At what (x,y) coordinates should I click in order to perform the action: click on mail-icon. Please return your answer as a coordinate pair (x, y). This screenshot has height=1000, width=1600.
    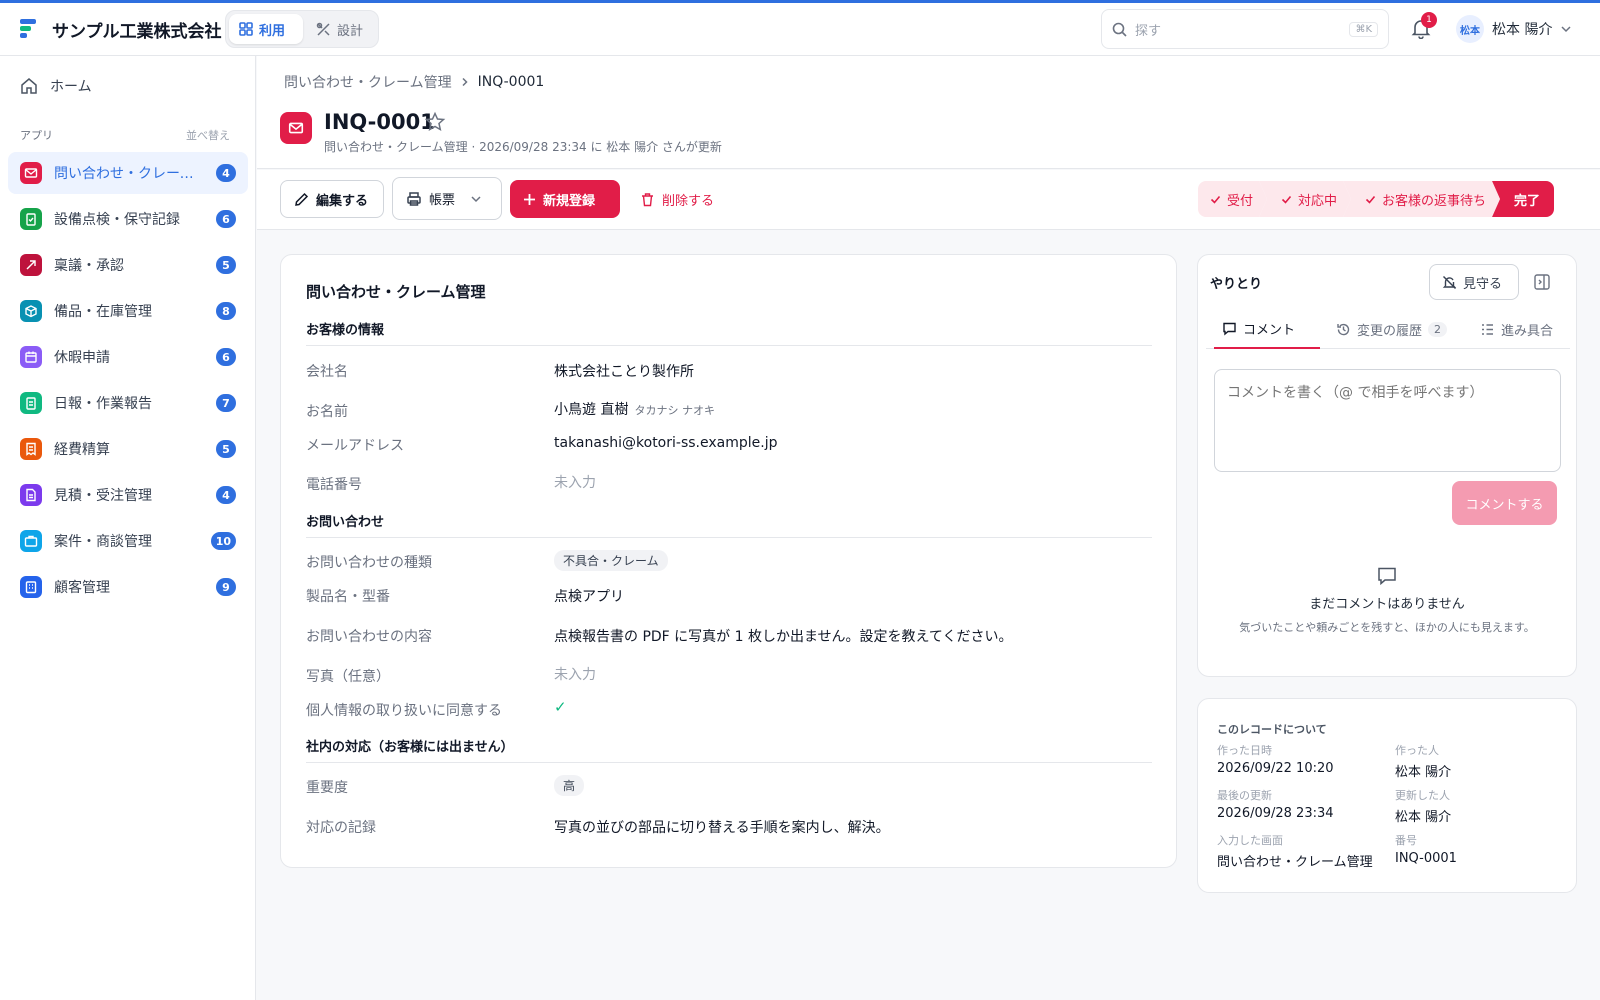
    Looking at the image, I should click on (296, 128).